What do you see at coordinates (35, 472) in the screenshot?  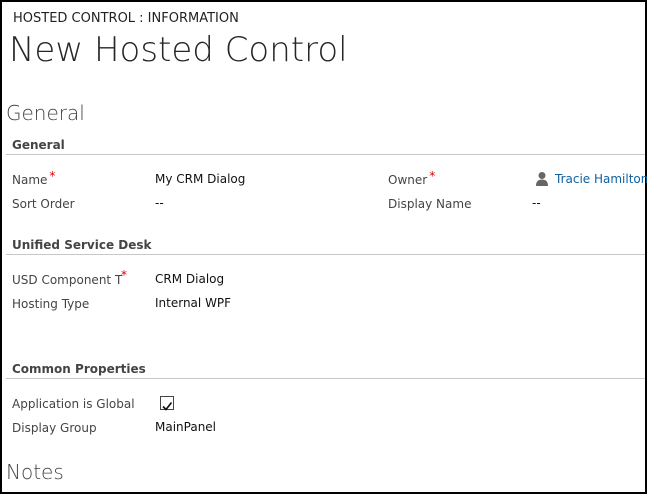 I see `tab-notes-title: Notes` at bounding box center [35, 472].